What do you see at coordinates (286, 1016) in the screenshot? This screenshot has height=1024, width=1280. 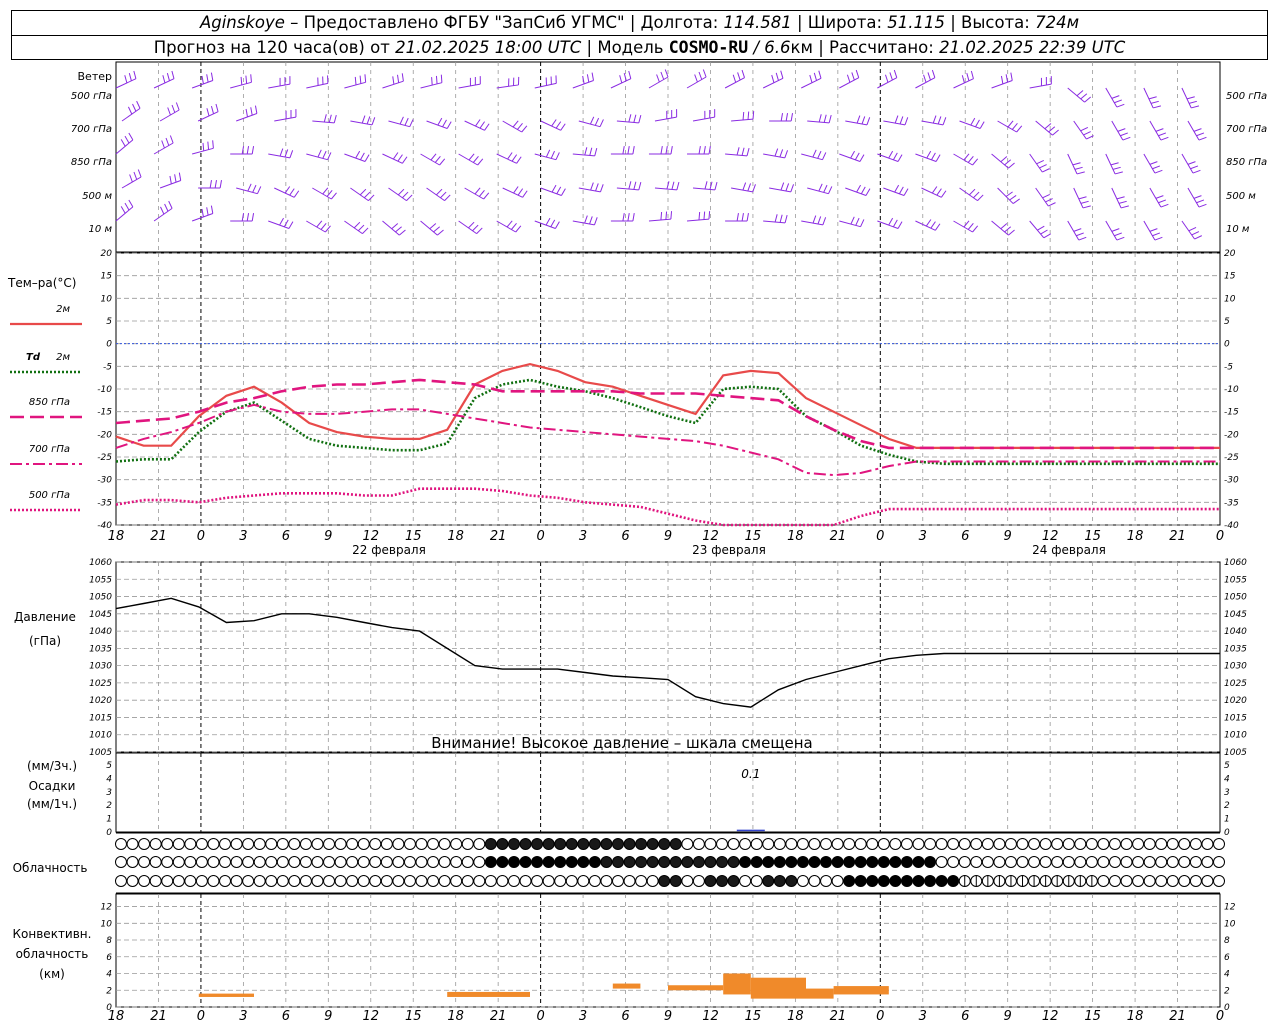 I see `conv-x-tick: 6` at bounding box center [286, 1016].